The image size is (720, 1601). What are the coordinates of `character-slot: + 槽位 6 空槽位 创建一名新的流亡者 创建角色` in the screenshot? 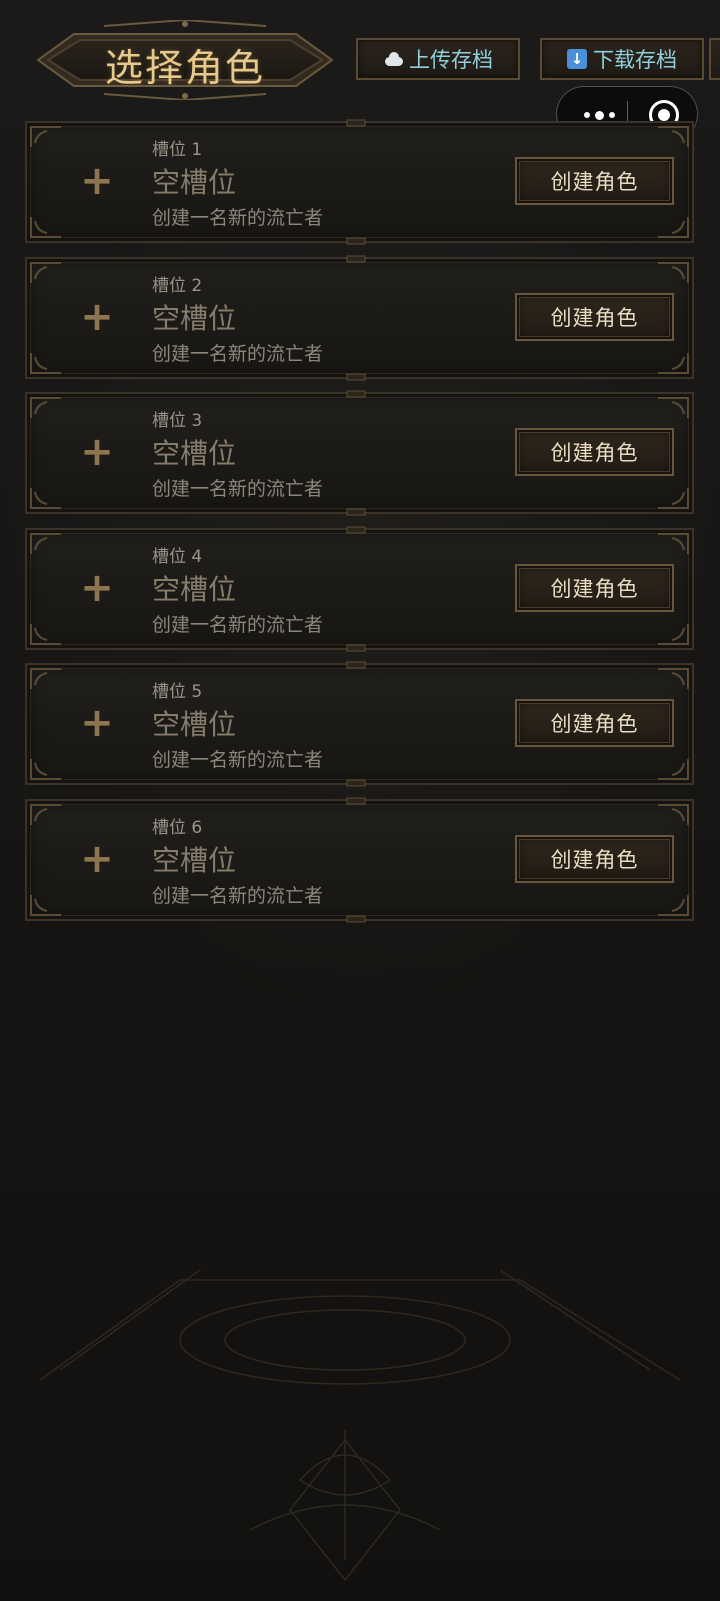 It's located at (359, 860).